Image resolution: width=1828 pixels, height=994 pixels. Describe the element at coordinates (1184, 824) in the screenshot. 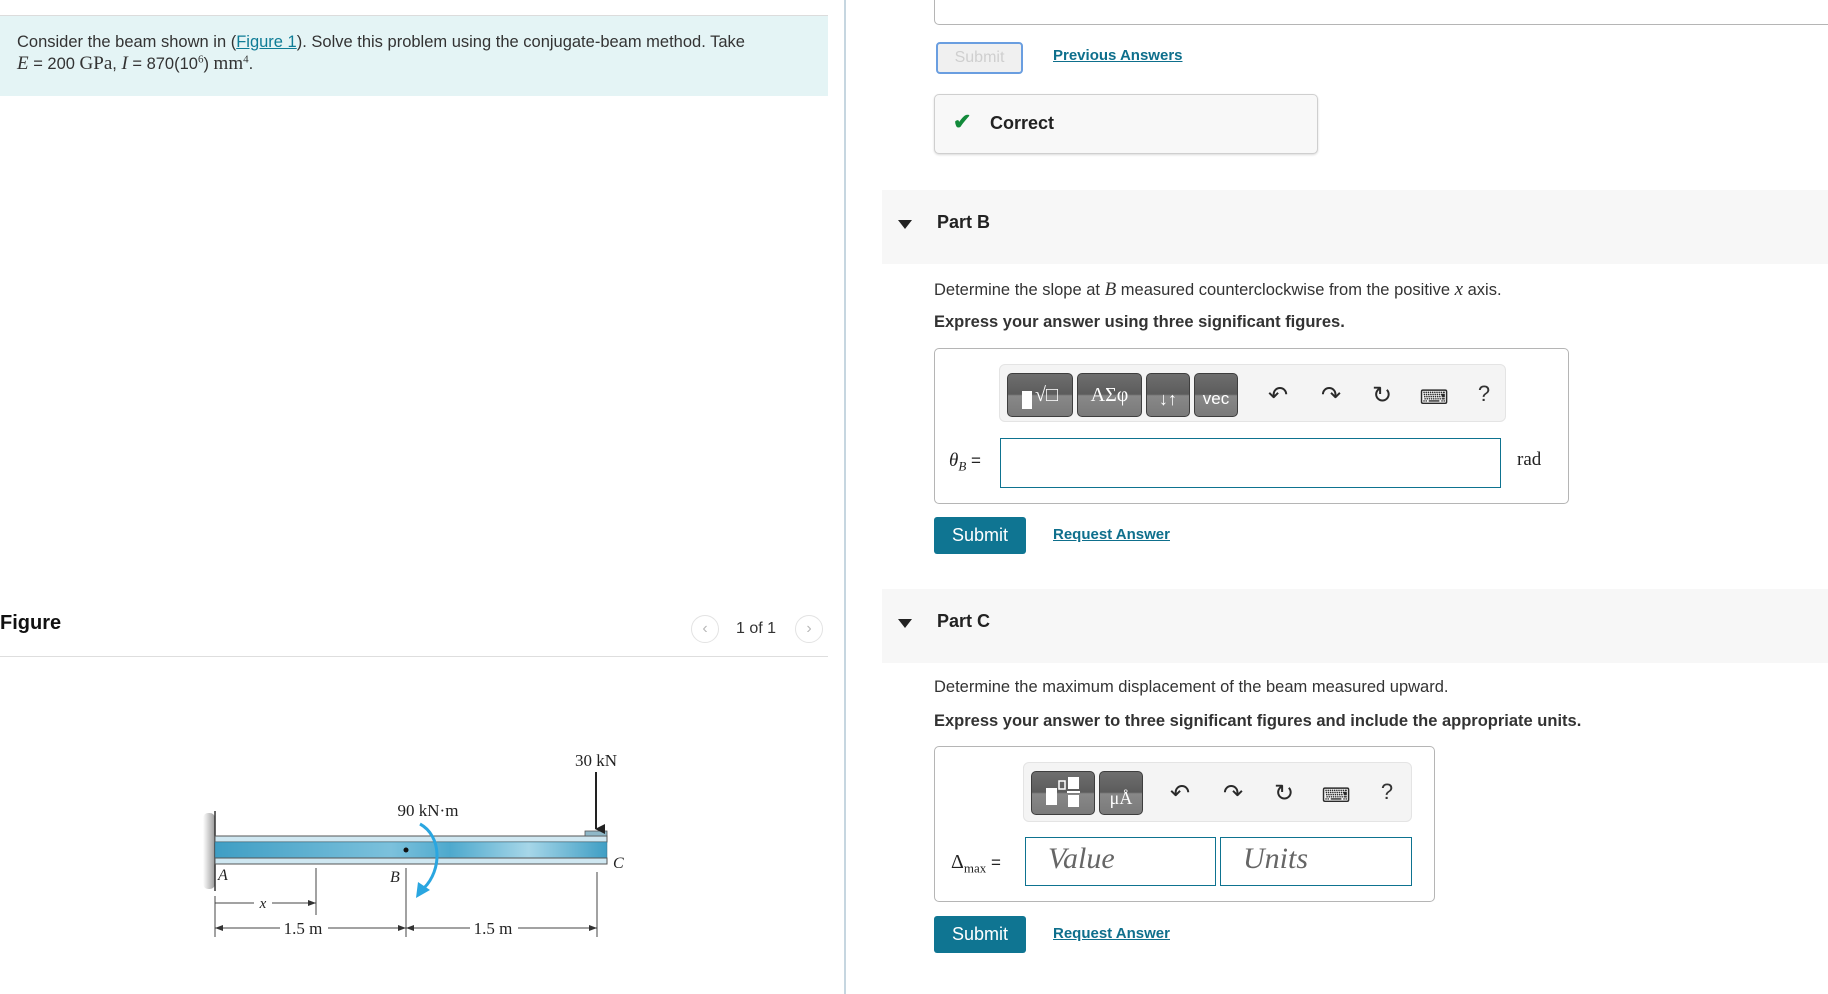

I see `part-c-answer-box: μÅ ↶ ↷ ↻ ⌨ ? Δmax = Value Units` at that location.